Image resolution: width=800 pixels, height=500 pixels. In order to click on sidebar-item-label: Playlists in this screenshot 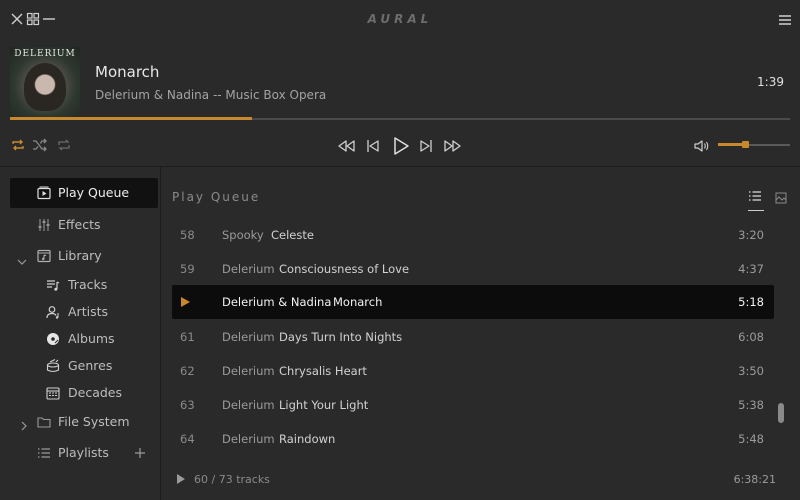, I will do `click(83, 452)`.